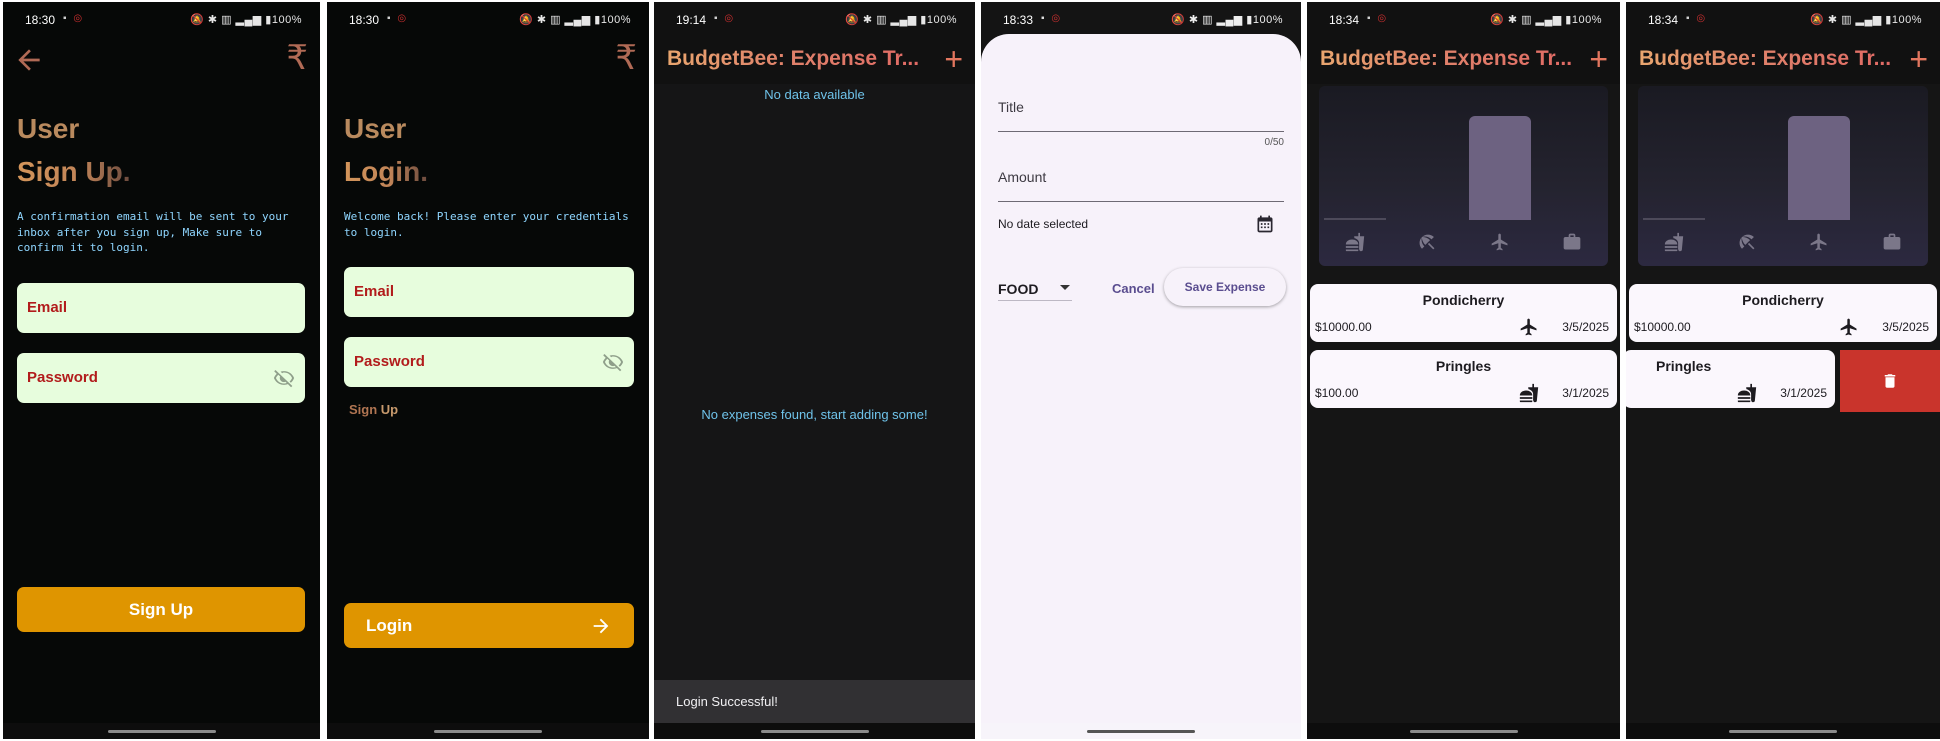 This screenshot has width=1940, height=741. What do you see at coordinates (1141, 20) in the screenshot?
I see `status-bar: 18:33 ▪ ◎ 🔕 ✱ ▥ ▂▄▆ ▮100%` at bounding box center [1141, 20].